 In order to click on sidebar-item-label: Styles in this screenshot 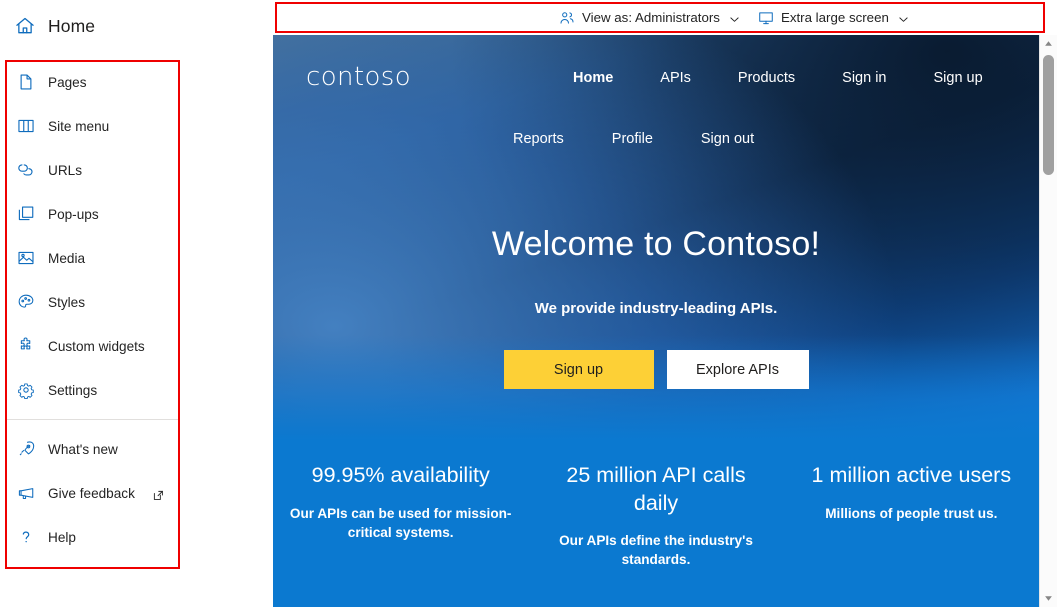, I will do `click(67, 302)`.